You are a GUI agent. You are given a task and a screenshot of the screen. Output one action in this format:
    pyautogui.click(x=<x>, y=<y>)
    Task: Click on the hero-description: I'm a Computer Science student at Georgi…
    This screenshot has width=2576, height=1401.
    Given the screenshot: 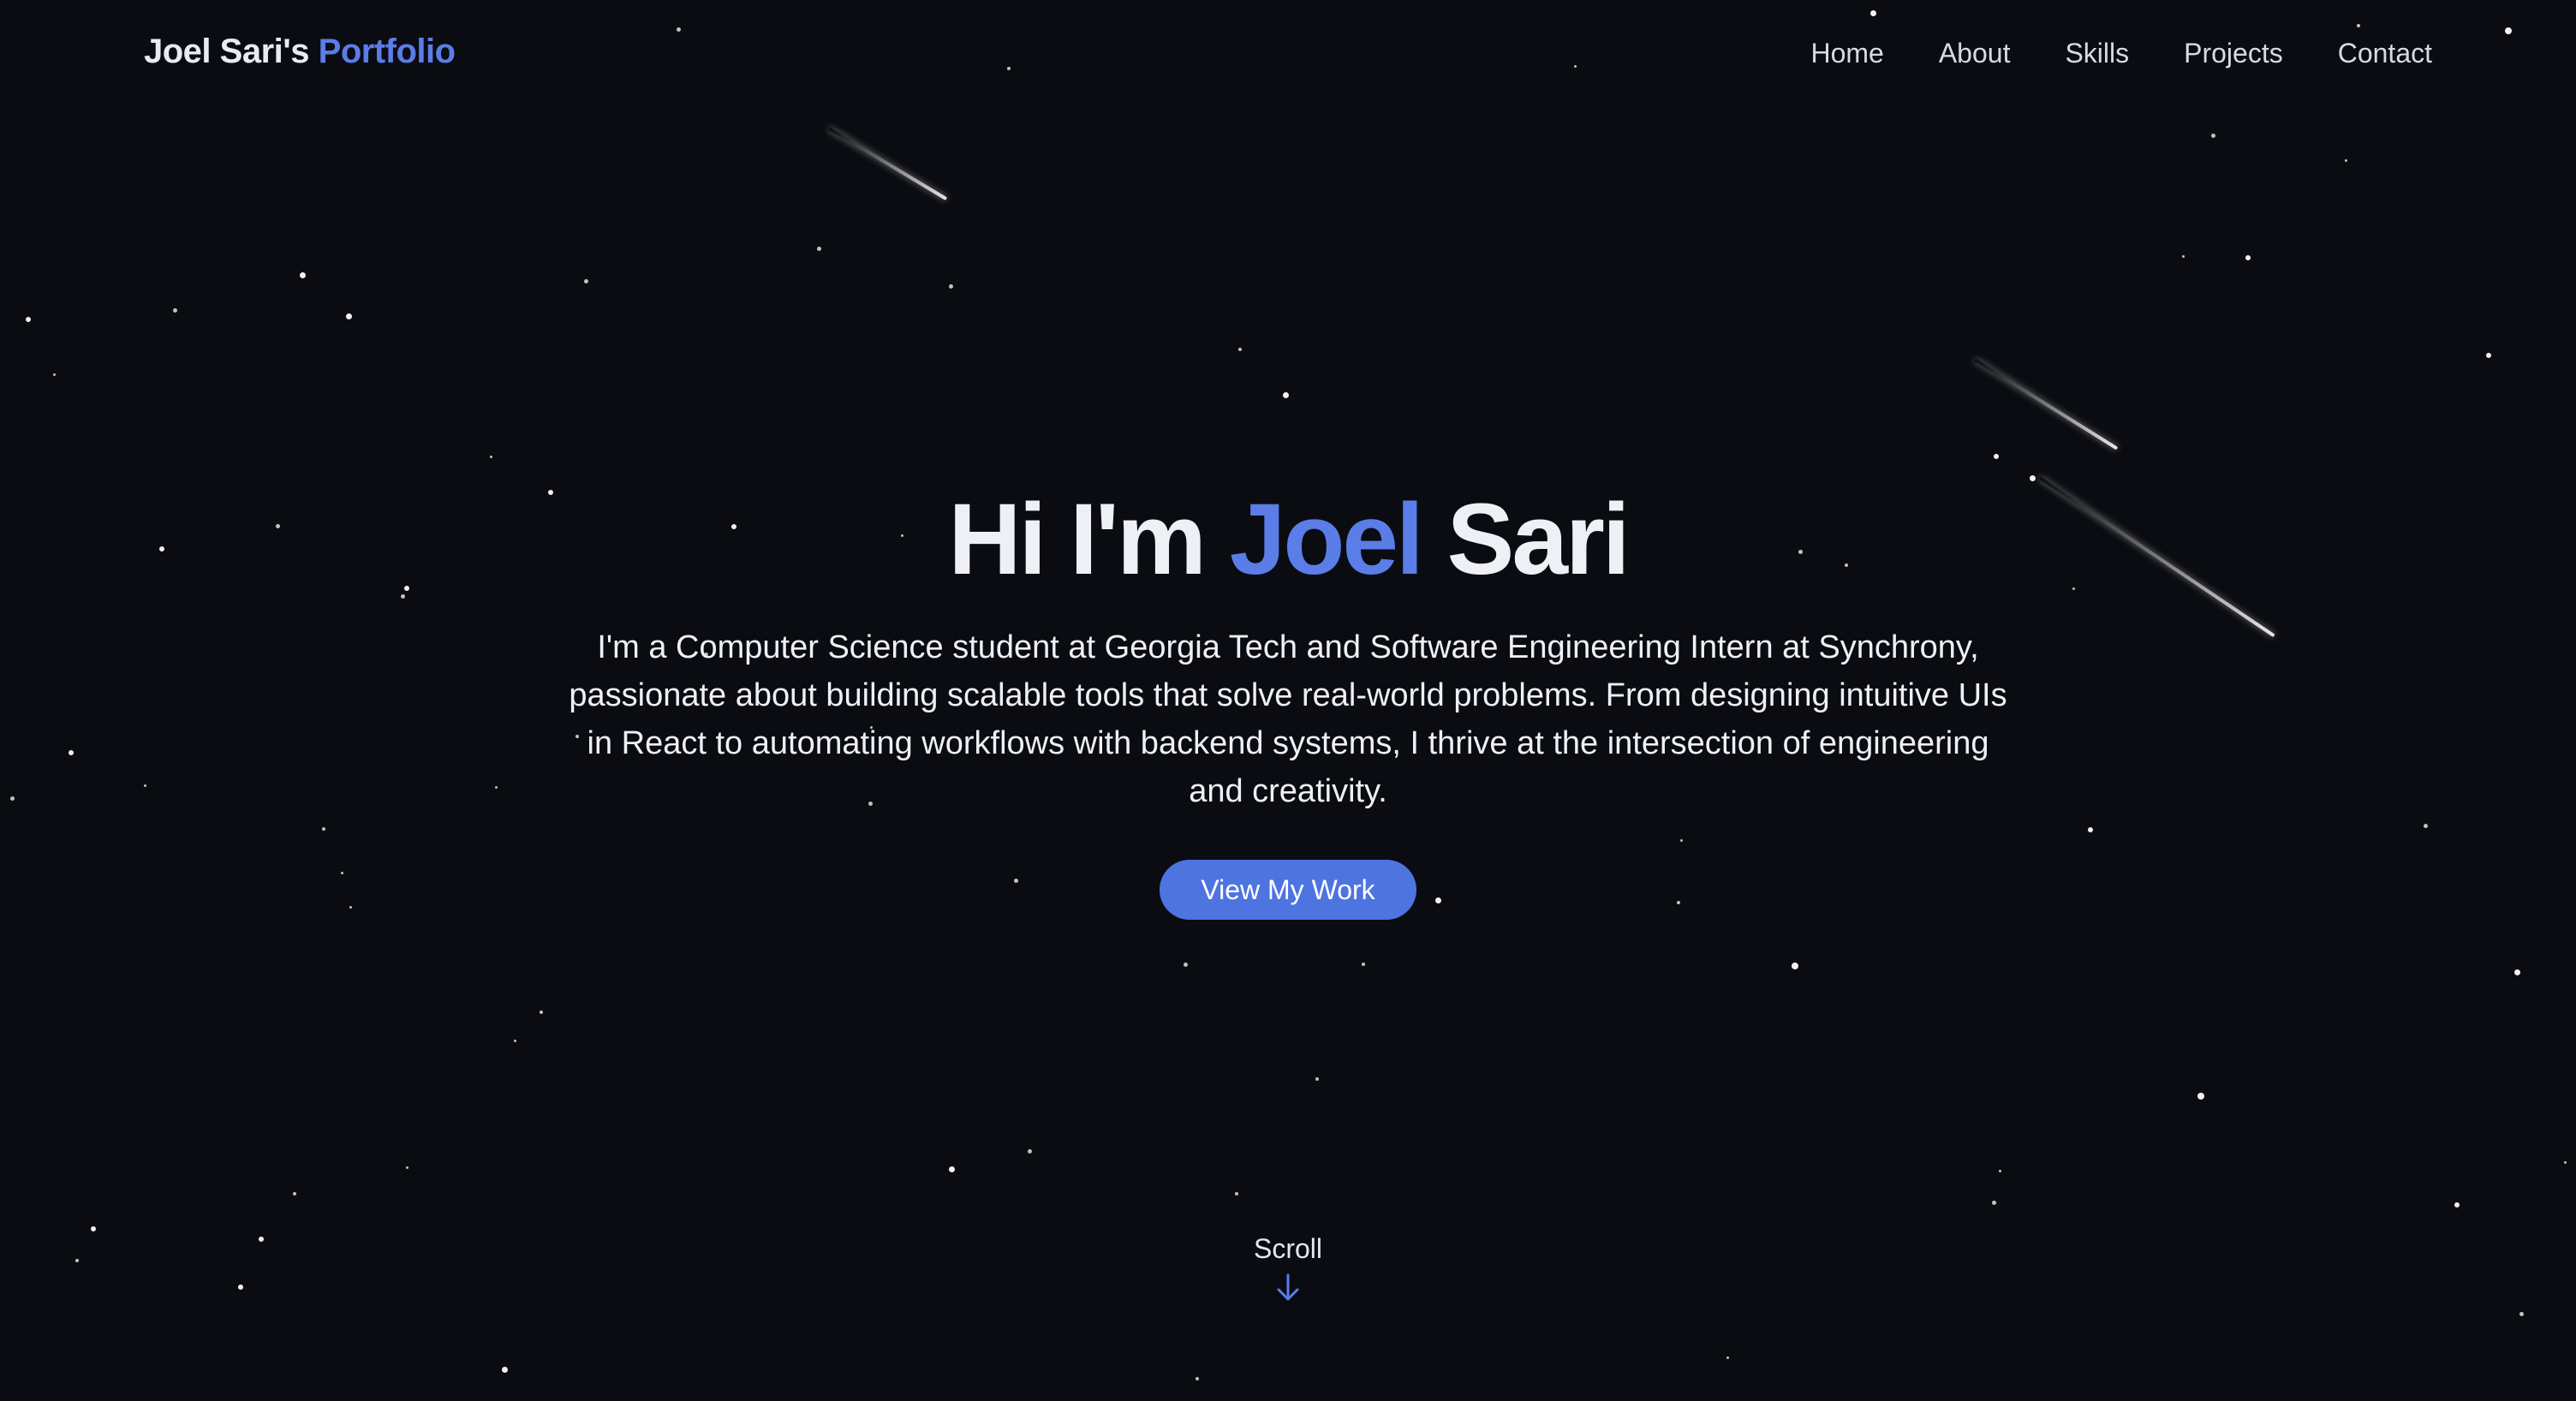 What is the action you would take?
    pyautogui.click(x=1288, y=719)
    